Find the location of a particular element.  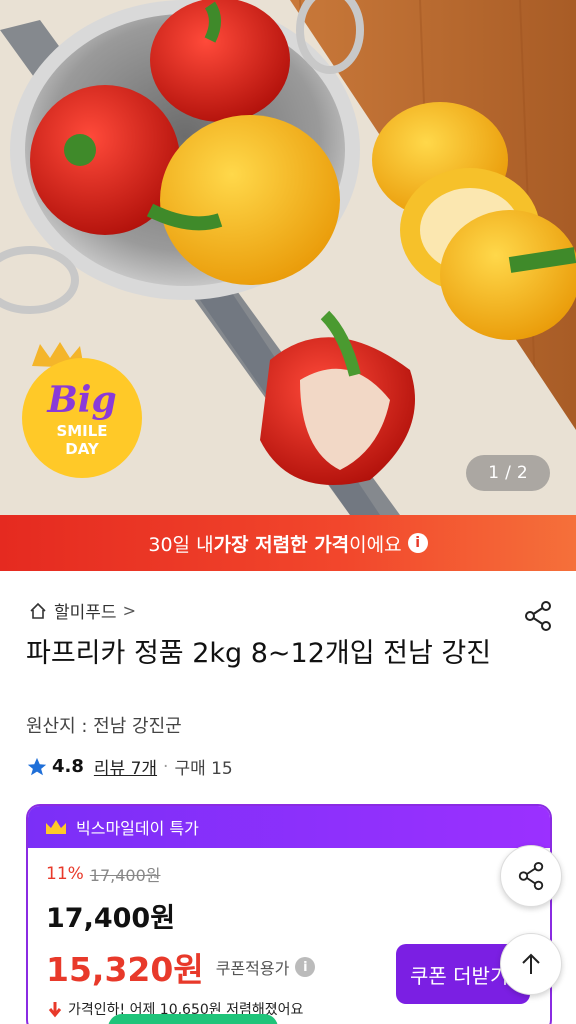

lowest-price-banner: 30일 내 가장 저렴한 가격 이에요 i is located at coordinates (288, 543).